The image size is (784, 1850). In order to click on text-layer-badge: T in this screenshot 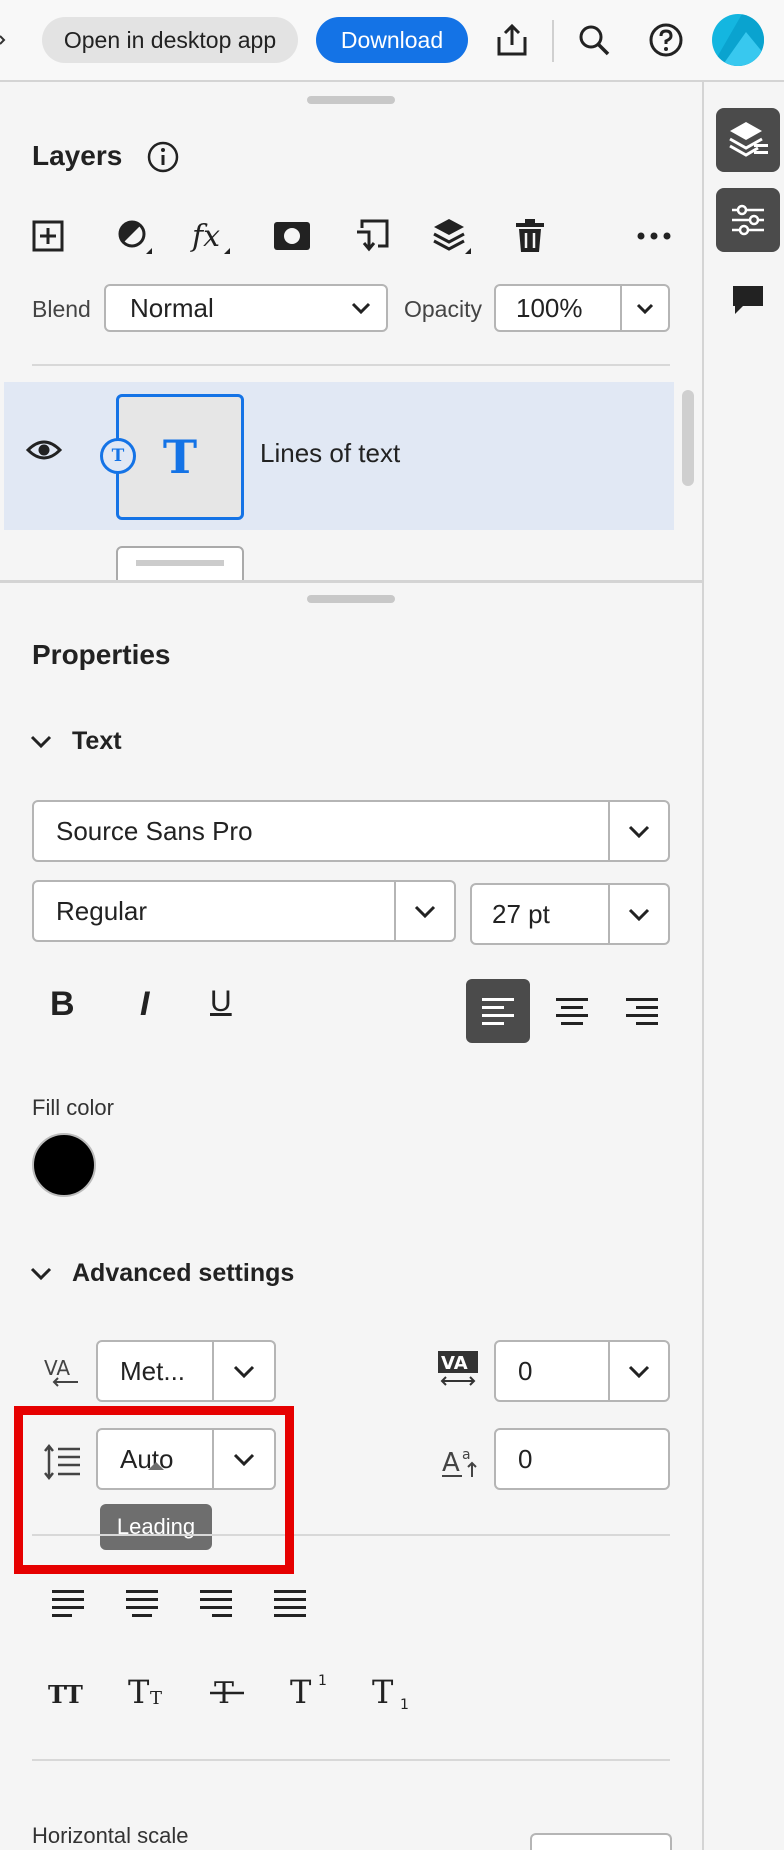, I will do `click(118, 456)`.